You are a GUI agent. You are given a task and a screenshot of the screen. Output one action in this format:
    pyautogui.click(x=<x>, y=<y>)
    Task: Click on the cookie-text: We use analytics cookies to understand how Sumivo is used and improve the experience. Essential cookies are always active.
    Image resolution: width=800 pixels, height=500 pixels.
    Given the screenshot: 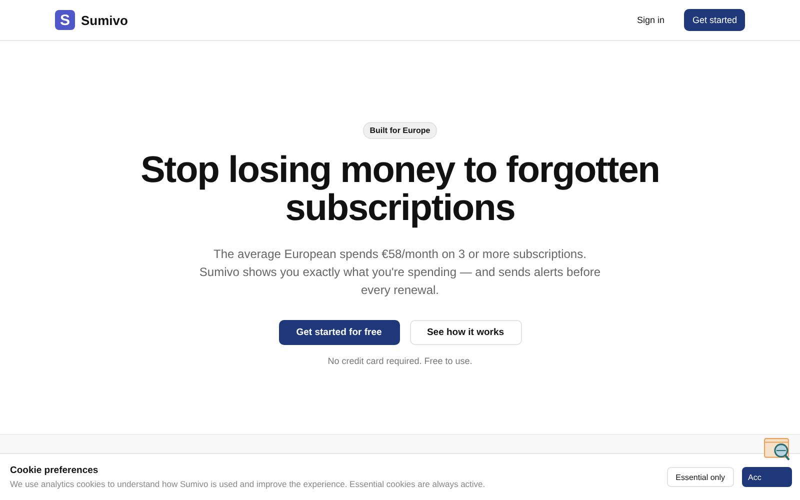 What is the action you would take?
    pyautogui.click(x=248, y=484)
    